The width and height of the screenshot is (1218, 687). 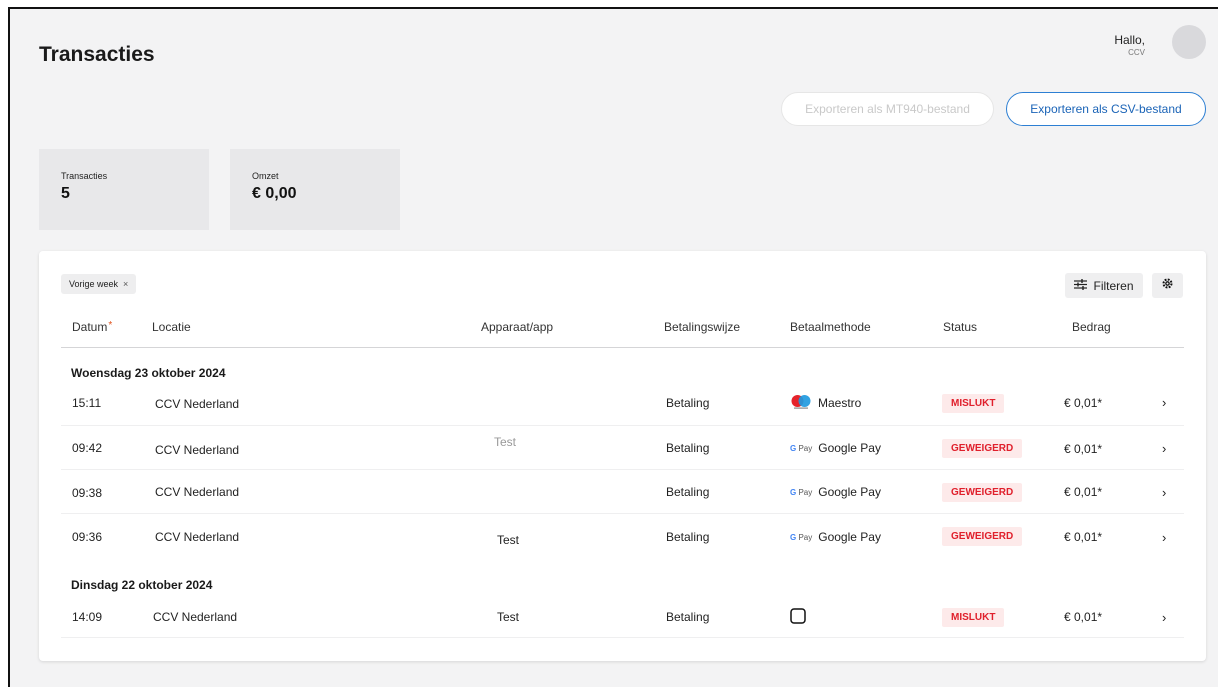 What do you see at coordinates (265, 176) in the screenshot?
I see `stat-label: Omzet` at bounding box center [265, 176].